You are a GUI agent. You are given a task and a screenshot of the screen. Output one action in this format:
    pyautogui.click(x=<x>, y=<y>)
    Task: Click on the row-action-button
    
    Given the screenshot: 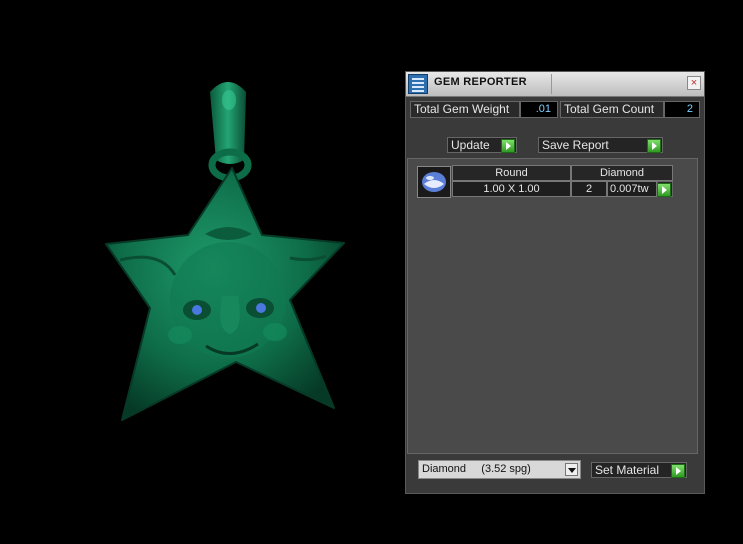 What is the action you would take?
    pyautogui.click(x=665, y=189)
    